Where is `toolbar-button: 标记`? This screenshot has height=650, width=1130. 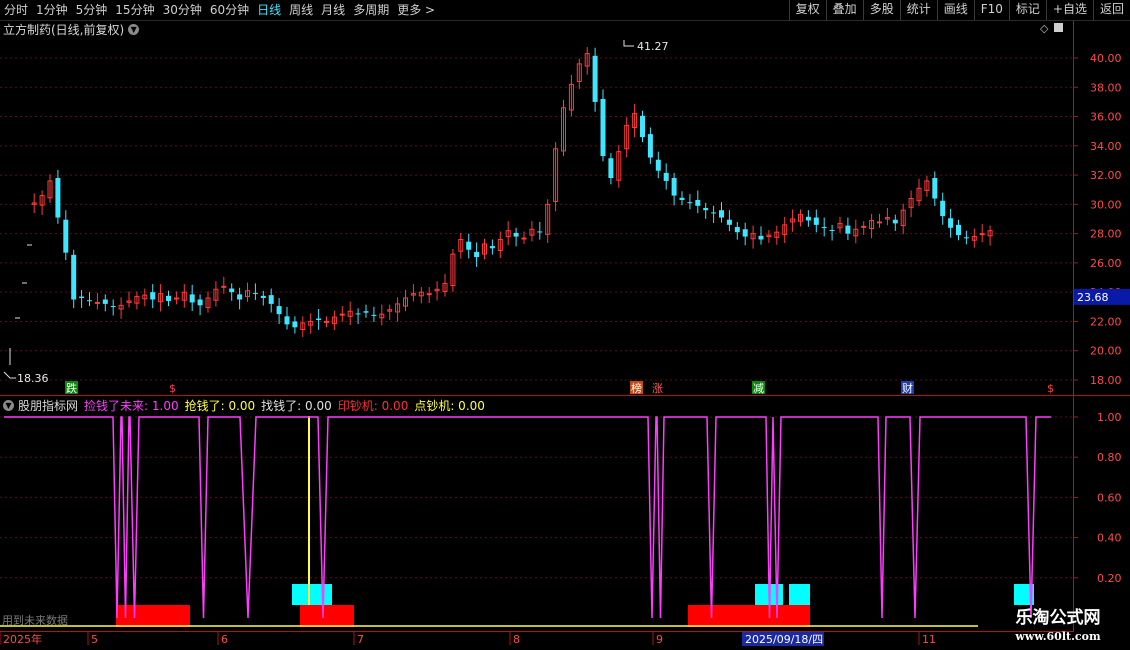
toolbar-button: 标记 is located at coordinates (1027, 10).